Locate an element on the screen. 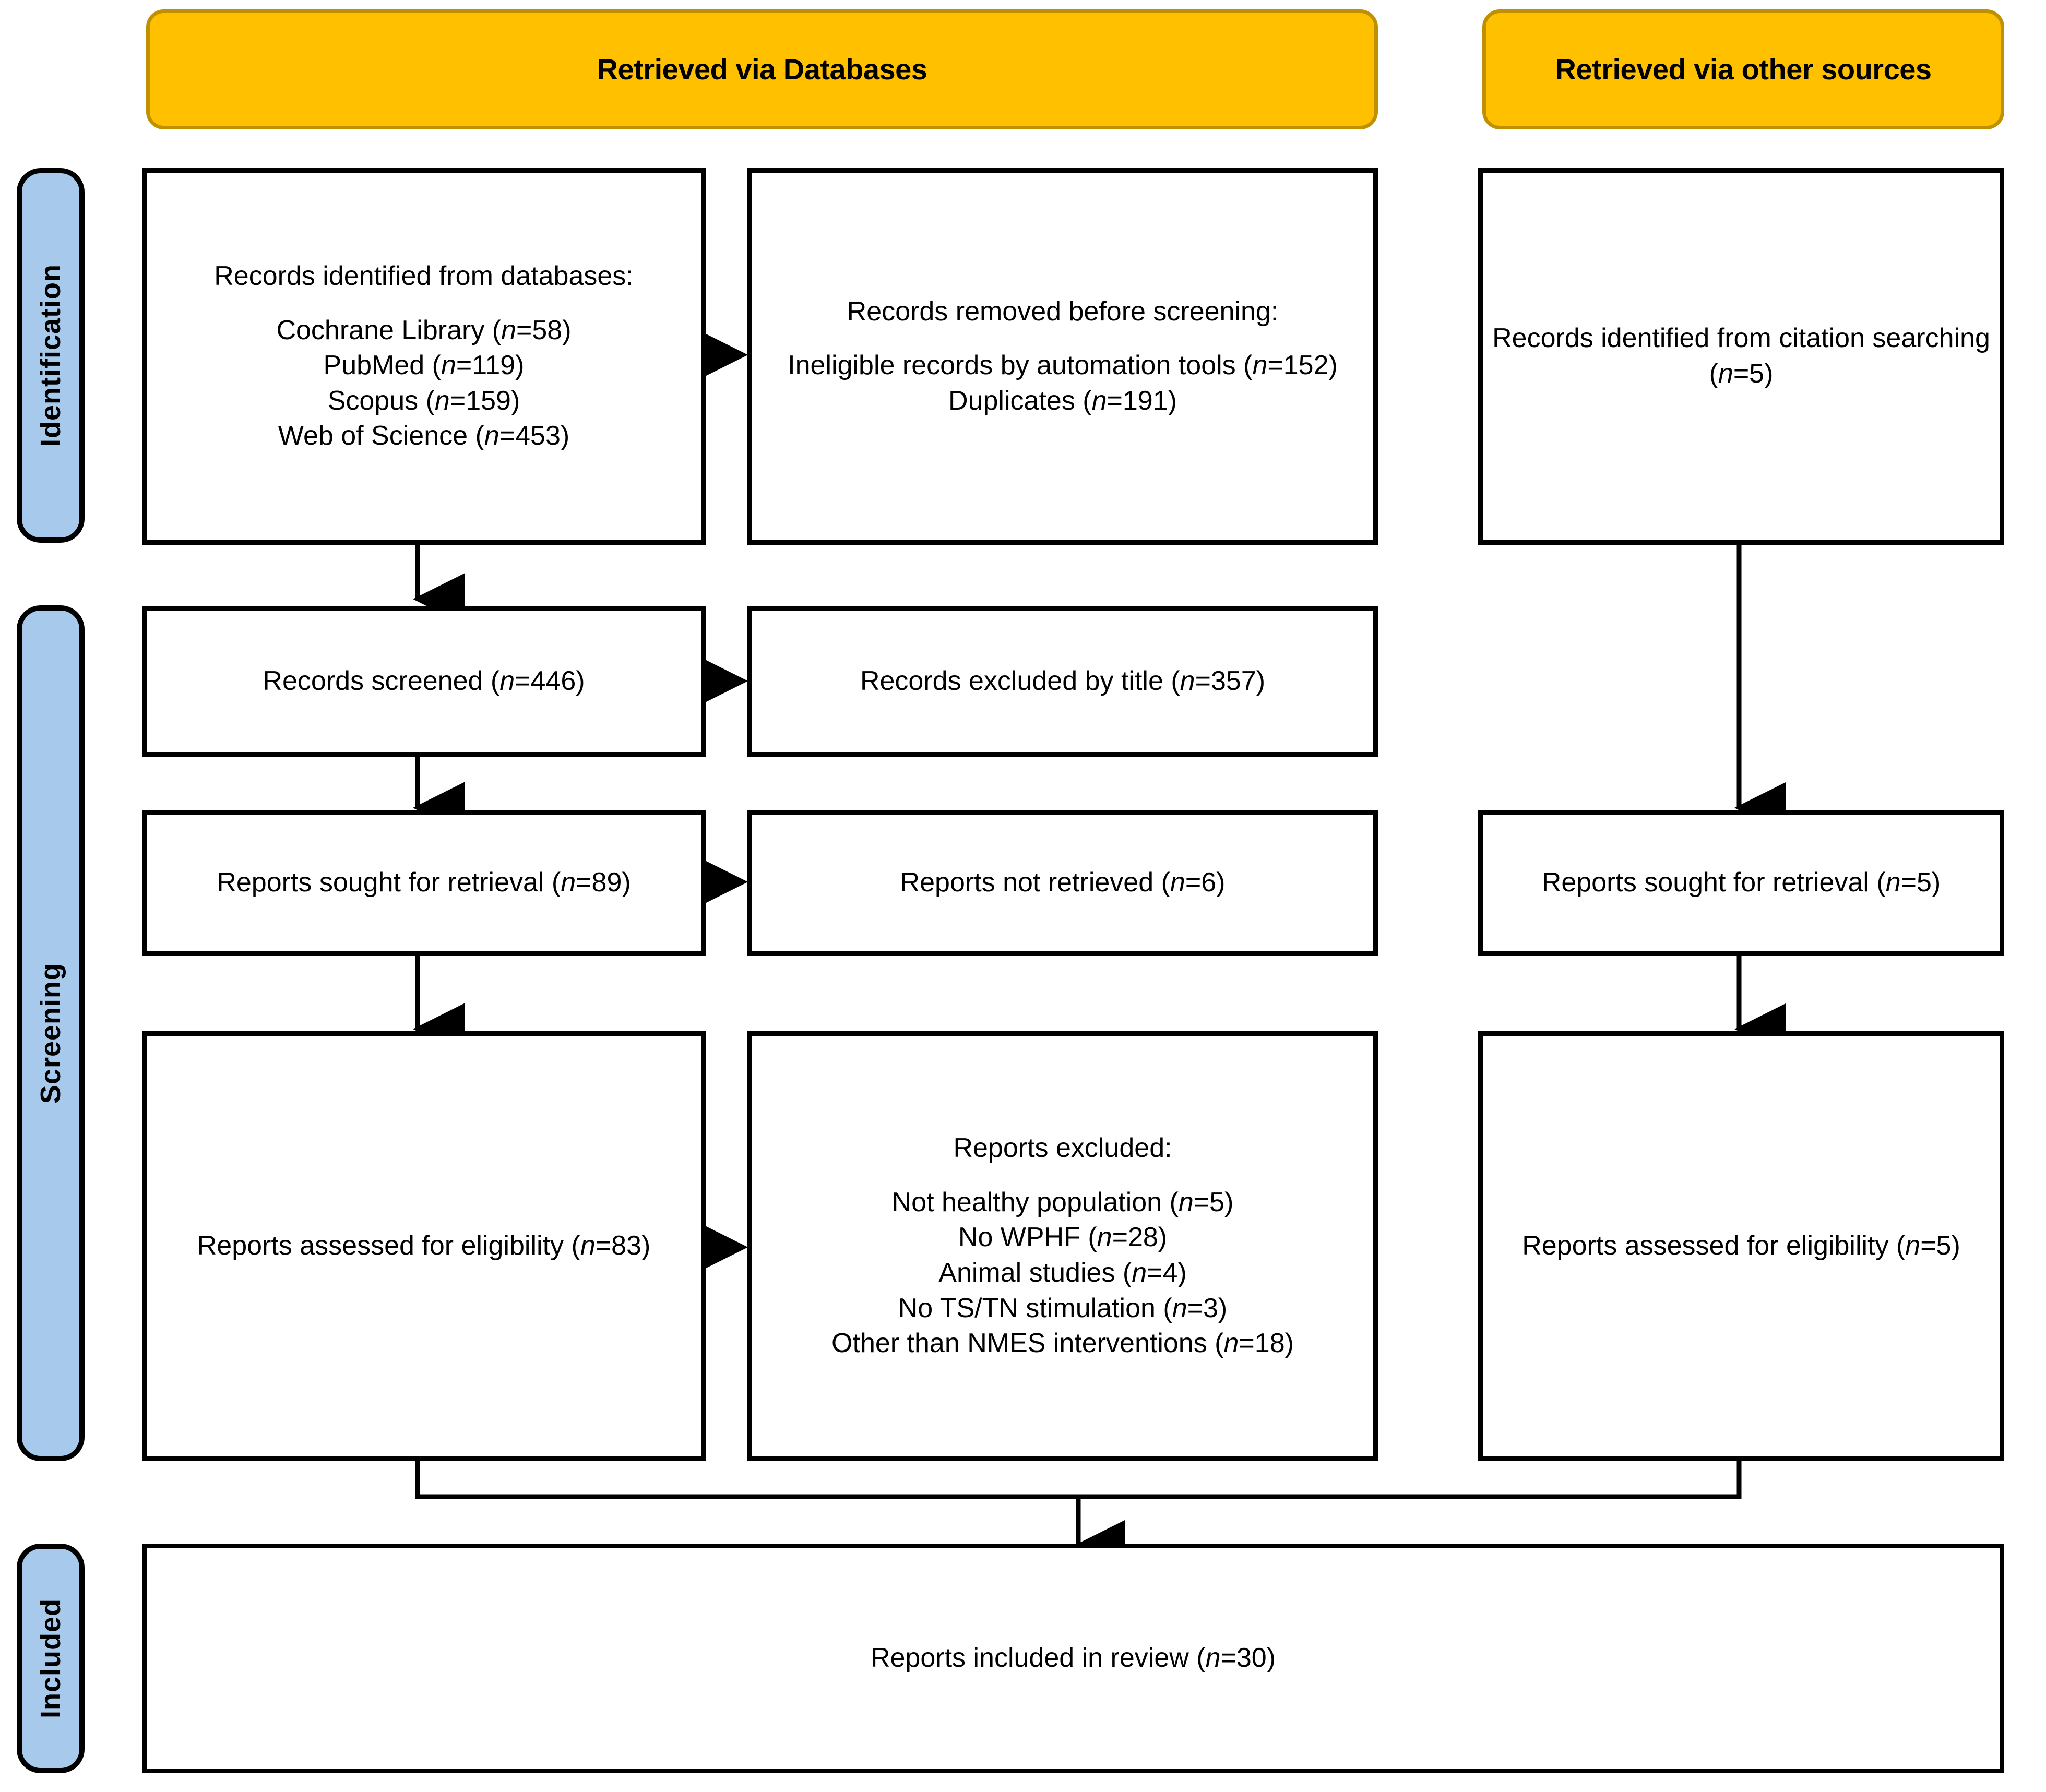 This screenshot has width=2046, height=1792. records-excluded-title-text: Records excluded by title (n=357) is located at coordinates (1063, 682).